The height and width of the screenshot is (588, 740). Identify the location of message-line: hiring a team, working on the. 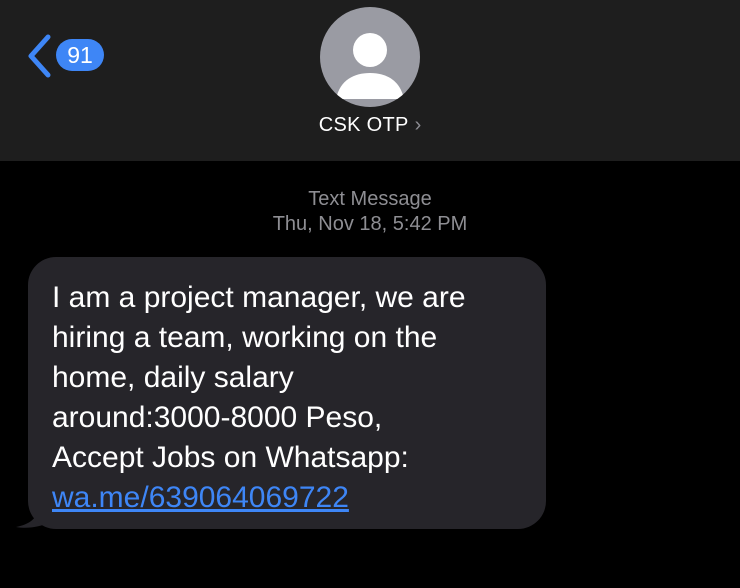
(245, 337).